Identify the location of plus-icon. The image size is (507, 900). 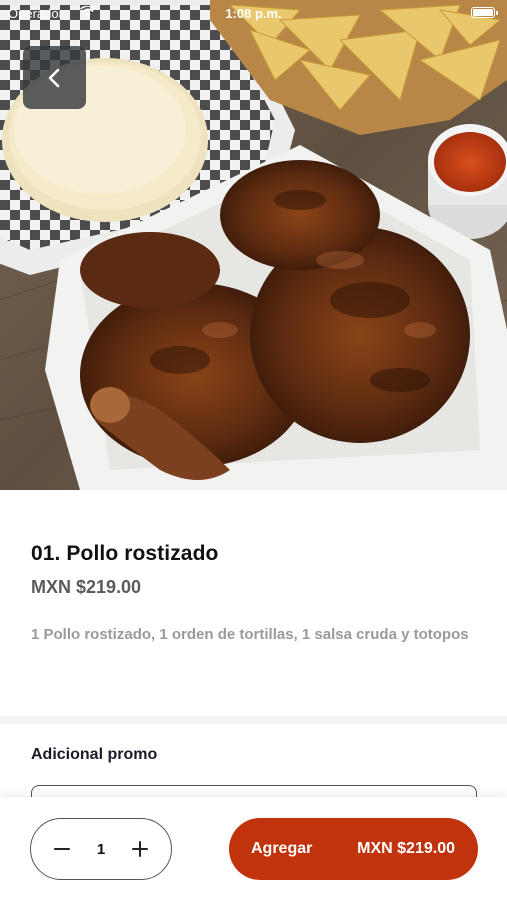
(140, 849).